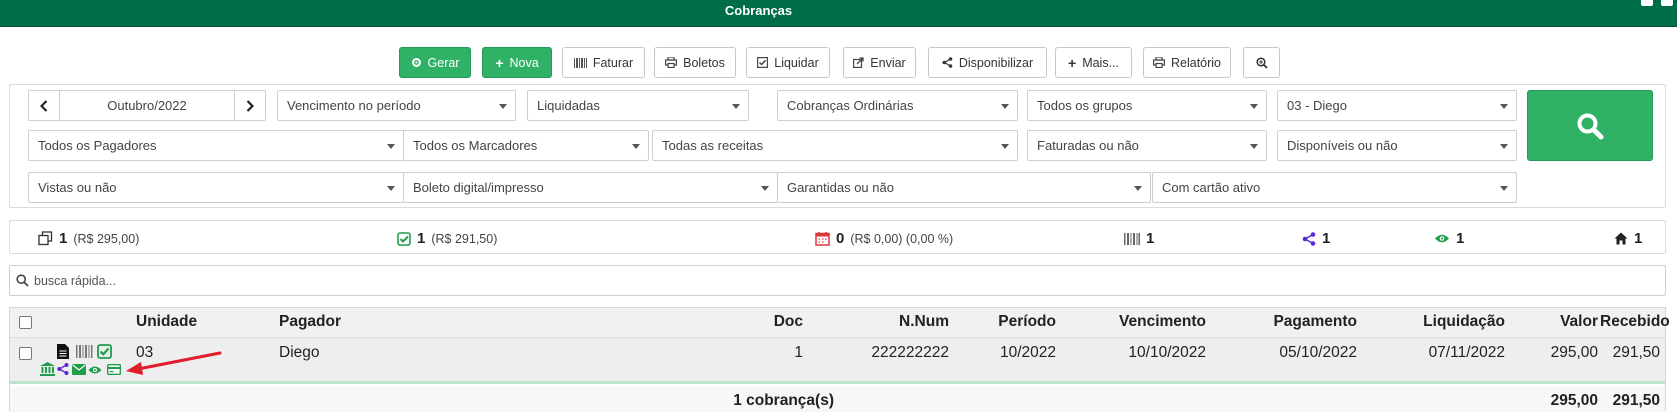 This screenshot has height=417, width=1677. What do you see at coordinates (1636, 352) in the screenshot?
I see `cell-recebido: 291,50` at bounding box center [1636, 352].